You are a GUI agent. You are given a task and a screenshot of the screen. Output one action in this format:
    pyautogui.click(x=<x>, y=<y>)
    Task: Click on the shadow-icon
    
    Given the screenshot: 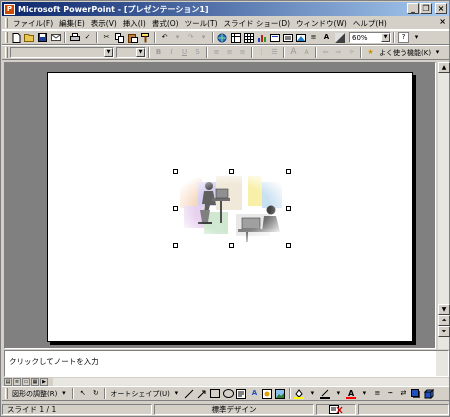 What is the action you would take?
    pyautogui.click(x=416, y=393)
    